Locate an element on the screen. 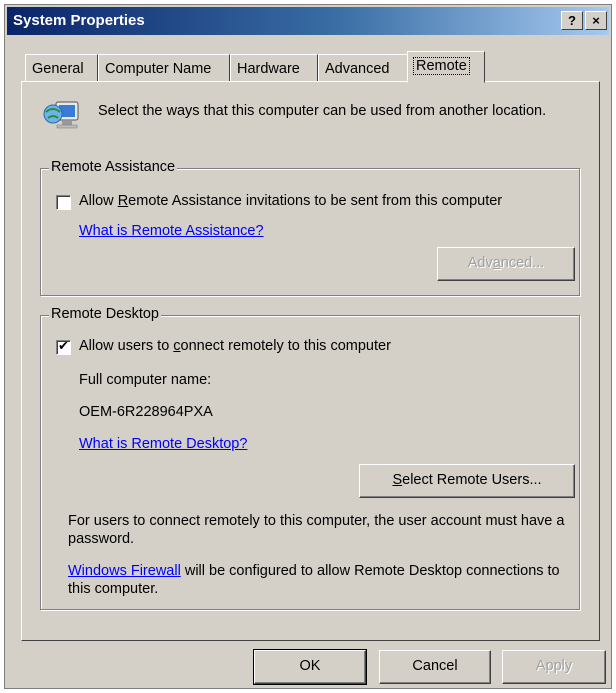 Image resolution: width=616 pixels, height=693 pixels. remote-desktop-checkbox: ✔ is located at coordinates (63, 346).